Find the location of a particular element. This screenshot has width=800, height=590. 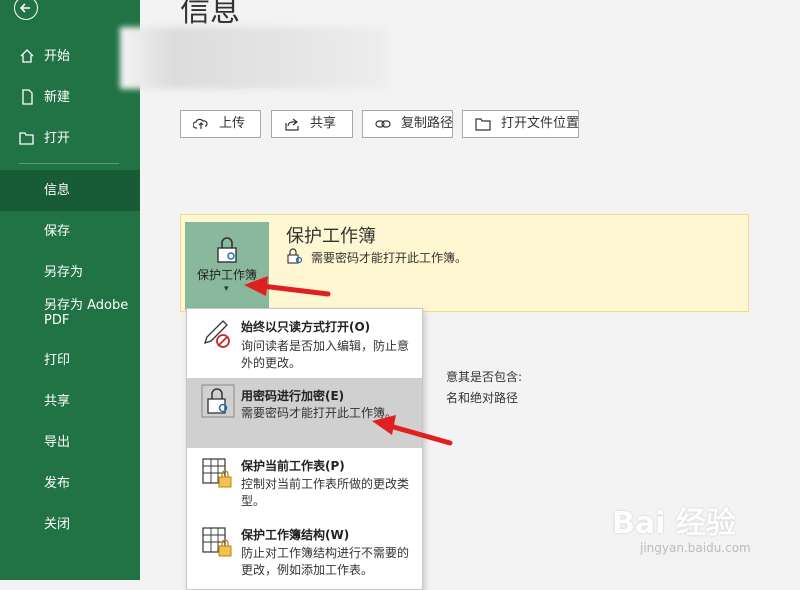

watermark-logo: Bai 经验 is located at coordinates (674, 523).